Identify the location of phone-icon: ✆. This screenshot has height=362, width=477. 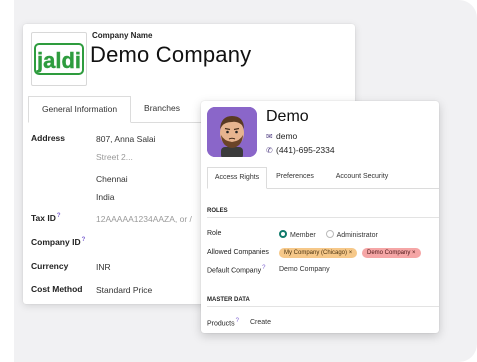
(269, 150).